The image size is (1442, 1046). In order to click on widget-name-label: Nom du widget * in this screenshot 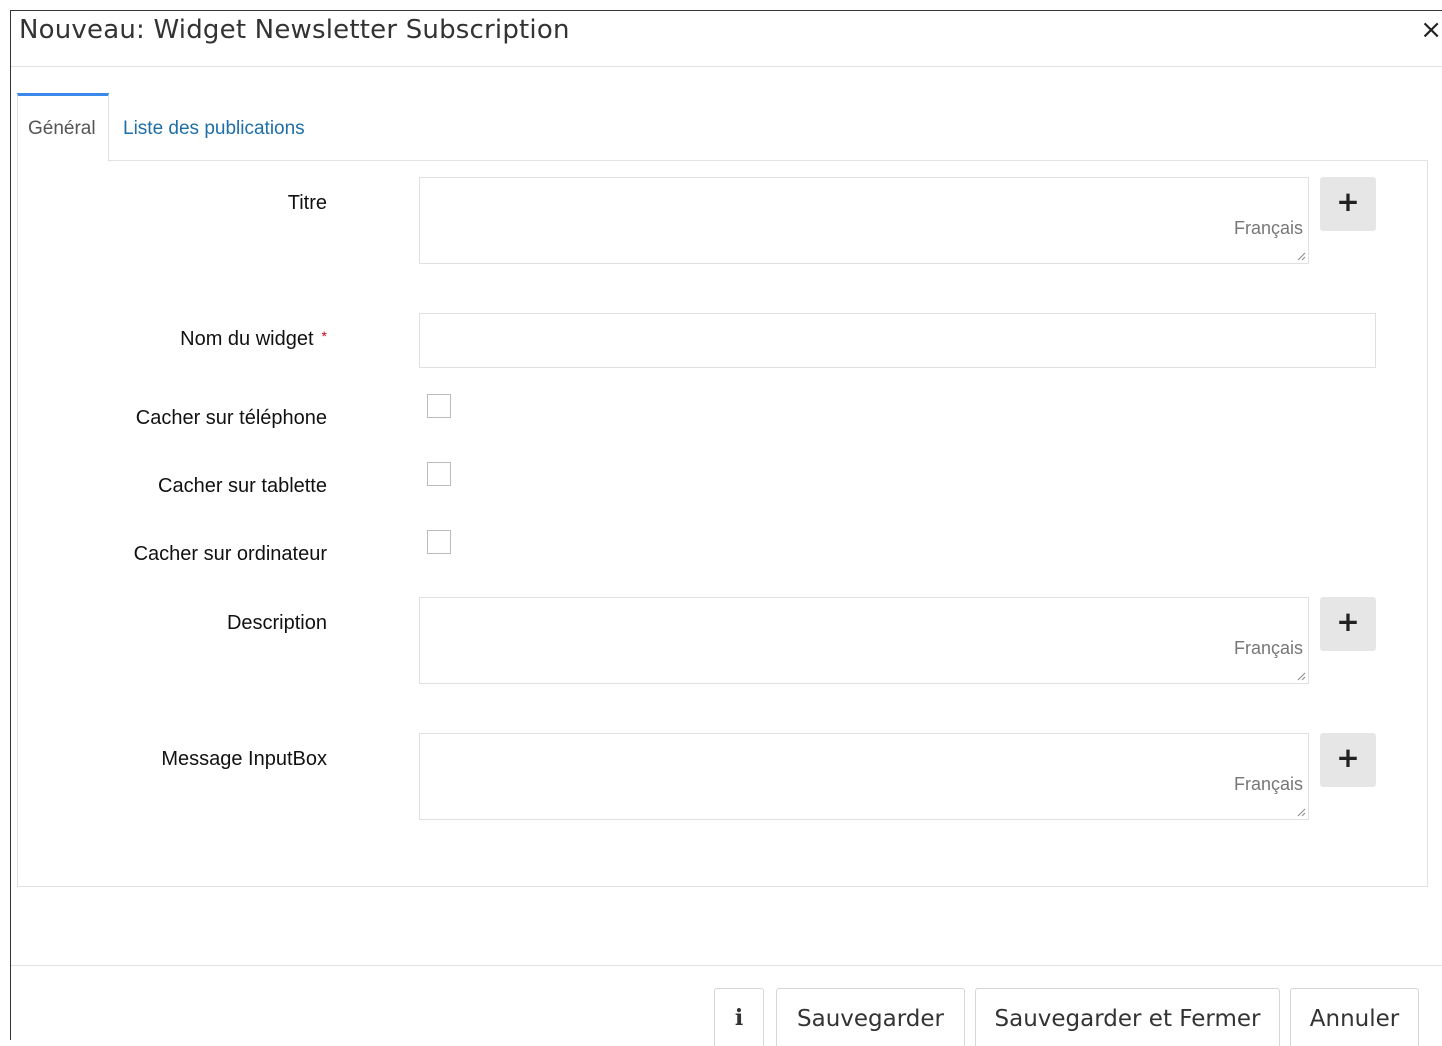, I will do `click(253, 339)`.